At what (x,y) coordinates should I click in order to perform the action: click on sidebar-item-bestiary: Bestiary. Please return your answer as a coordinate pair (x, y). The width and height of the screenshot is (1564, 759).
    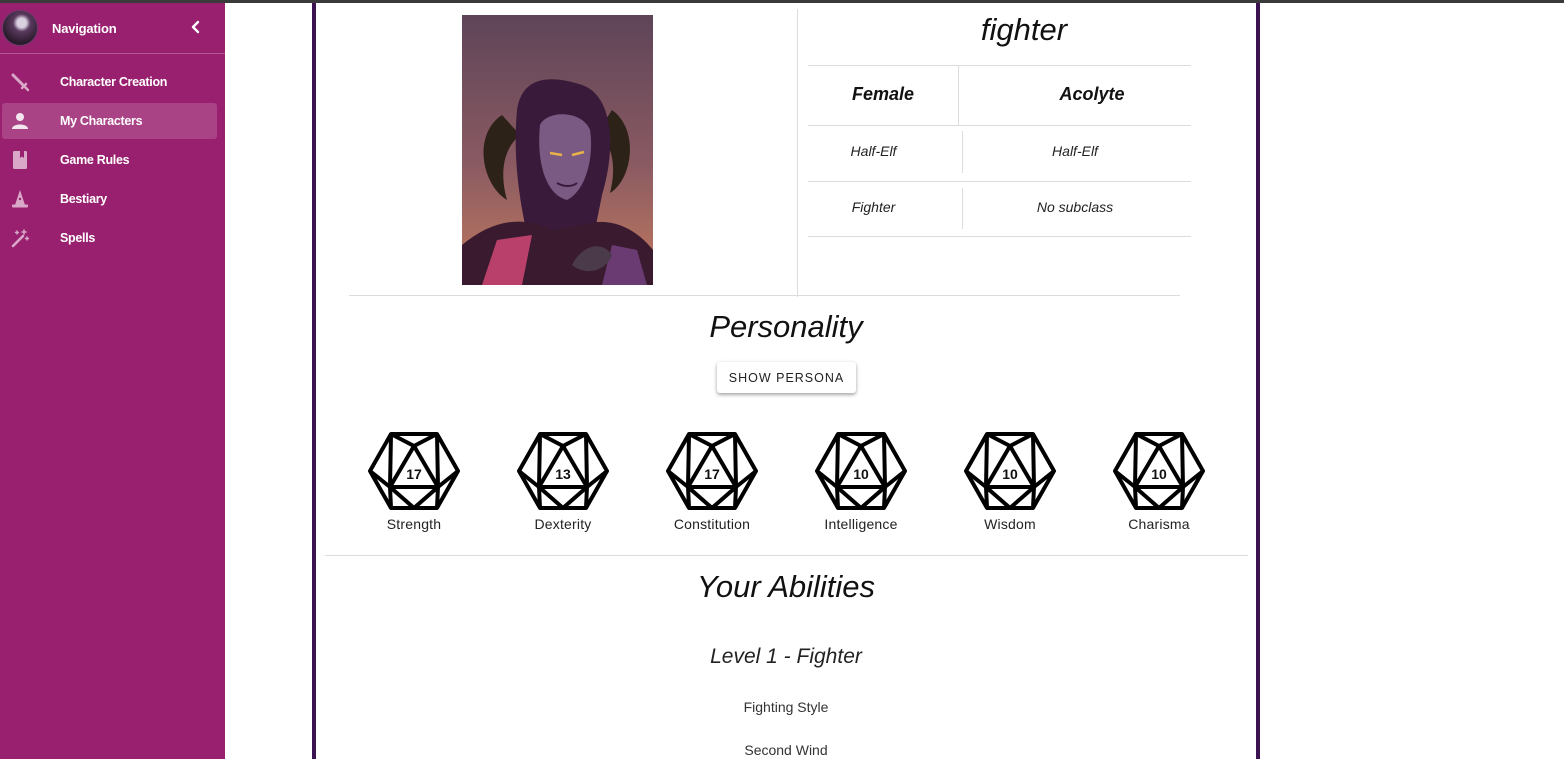
    Looking at the image, I should click on (109, 199).